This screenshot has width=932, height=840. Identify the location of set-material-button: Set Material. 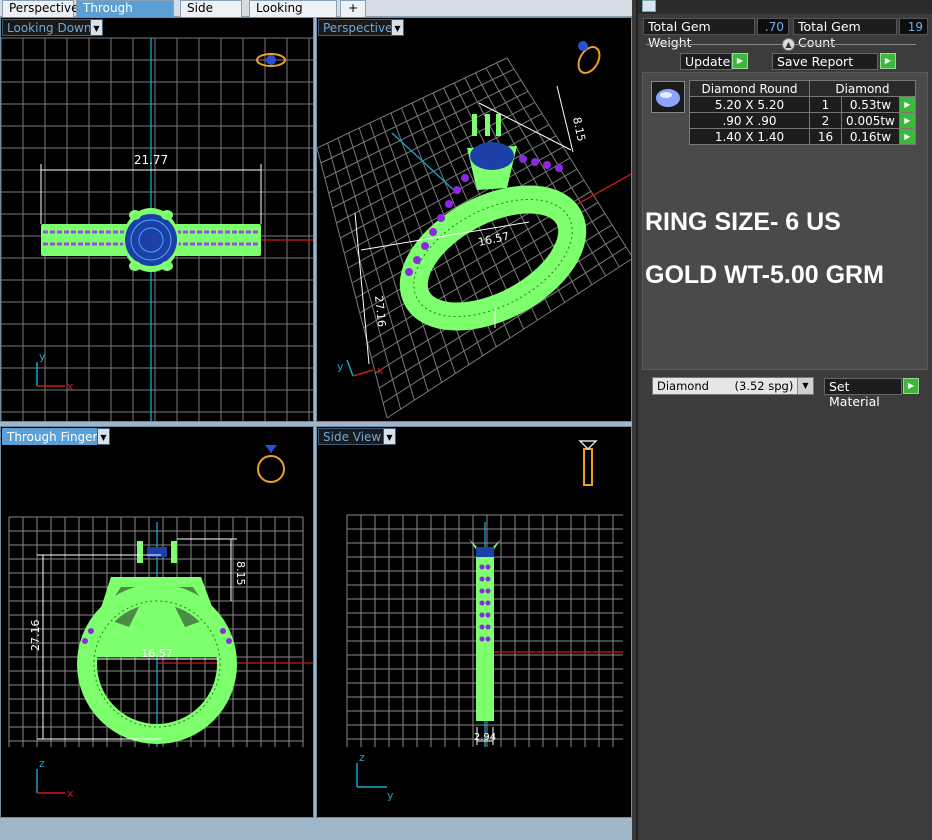
(863, 393).